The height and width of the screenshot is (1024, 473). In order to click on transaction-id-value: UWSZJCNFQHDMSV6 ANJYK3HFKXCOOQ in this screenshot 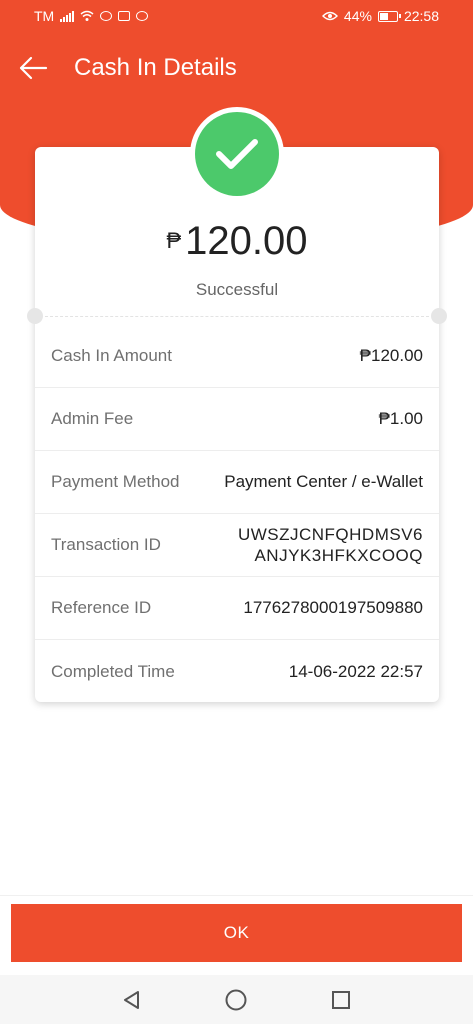, I will do `click(330, 545)`.